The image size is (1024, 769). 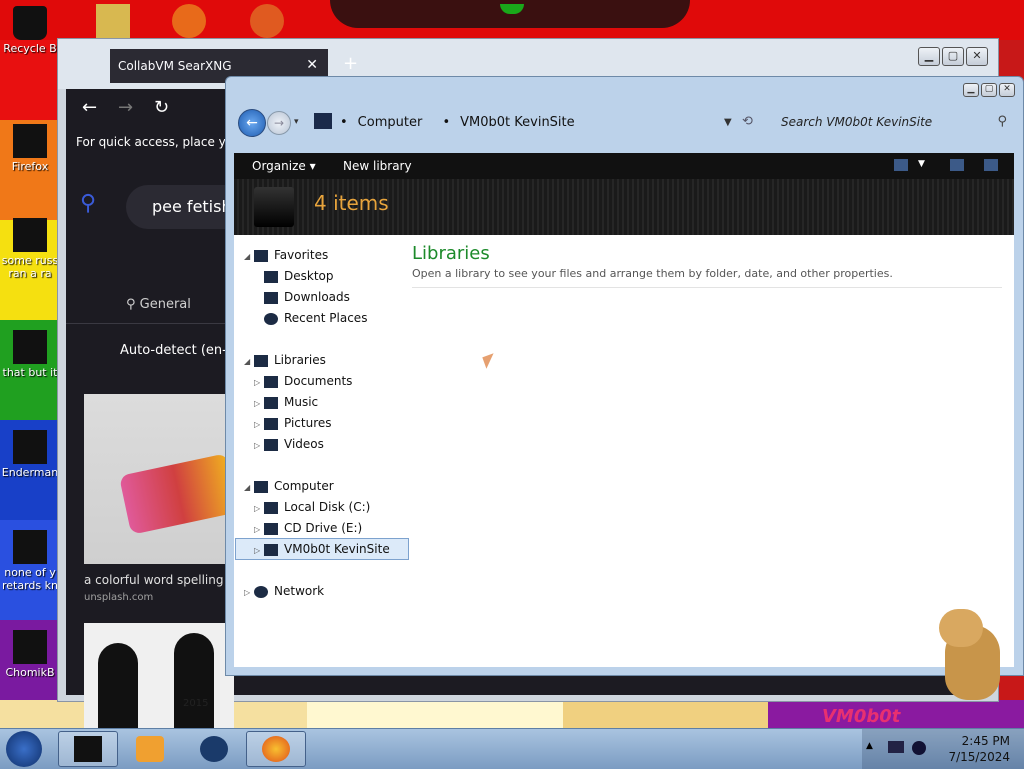 What do you see at coordinates (274, 207) in the screenshot?
I see `library-icon` at bounding box center [274, 207].